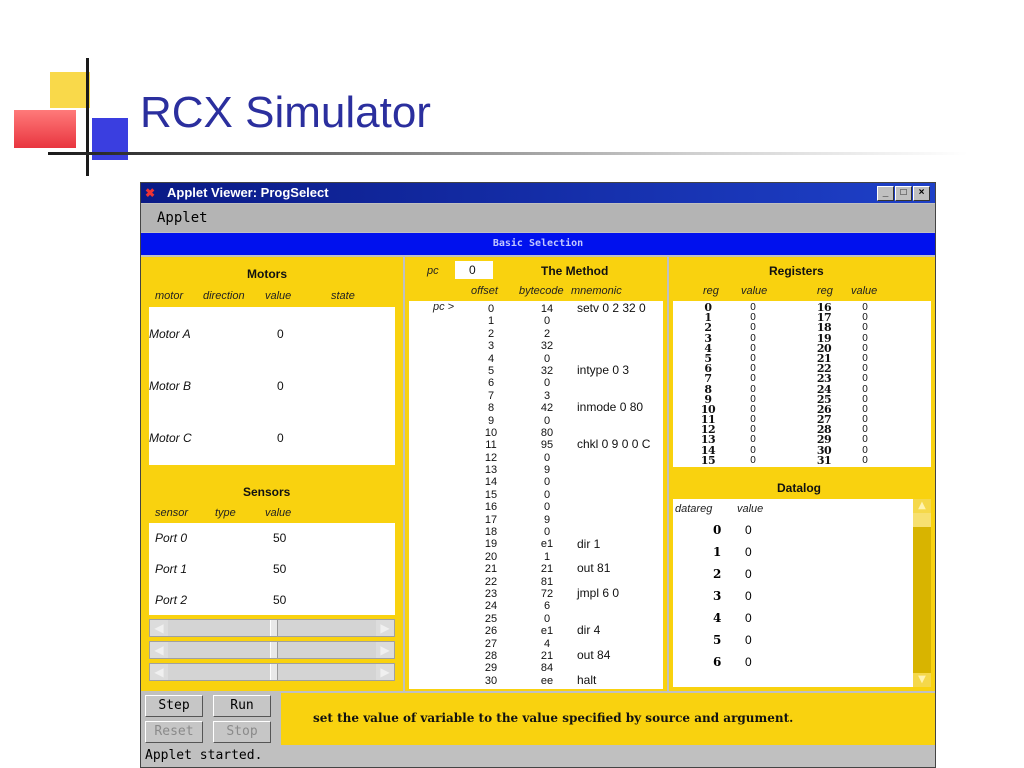  Describe the element at coordinates (594, 568) in the screenshot. I see `mnemonic-cell: out 81` at that location.